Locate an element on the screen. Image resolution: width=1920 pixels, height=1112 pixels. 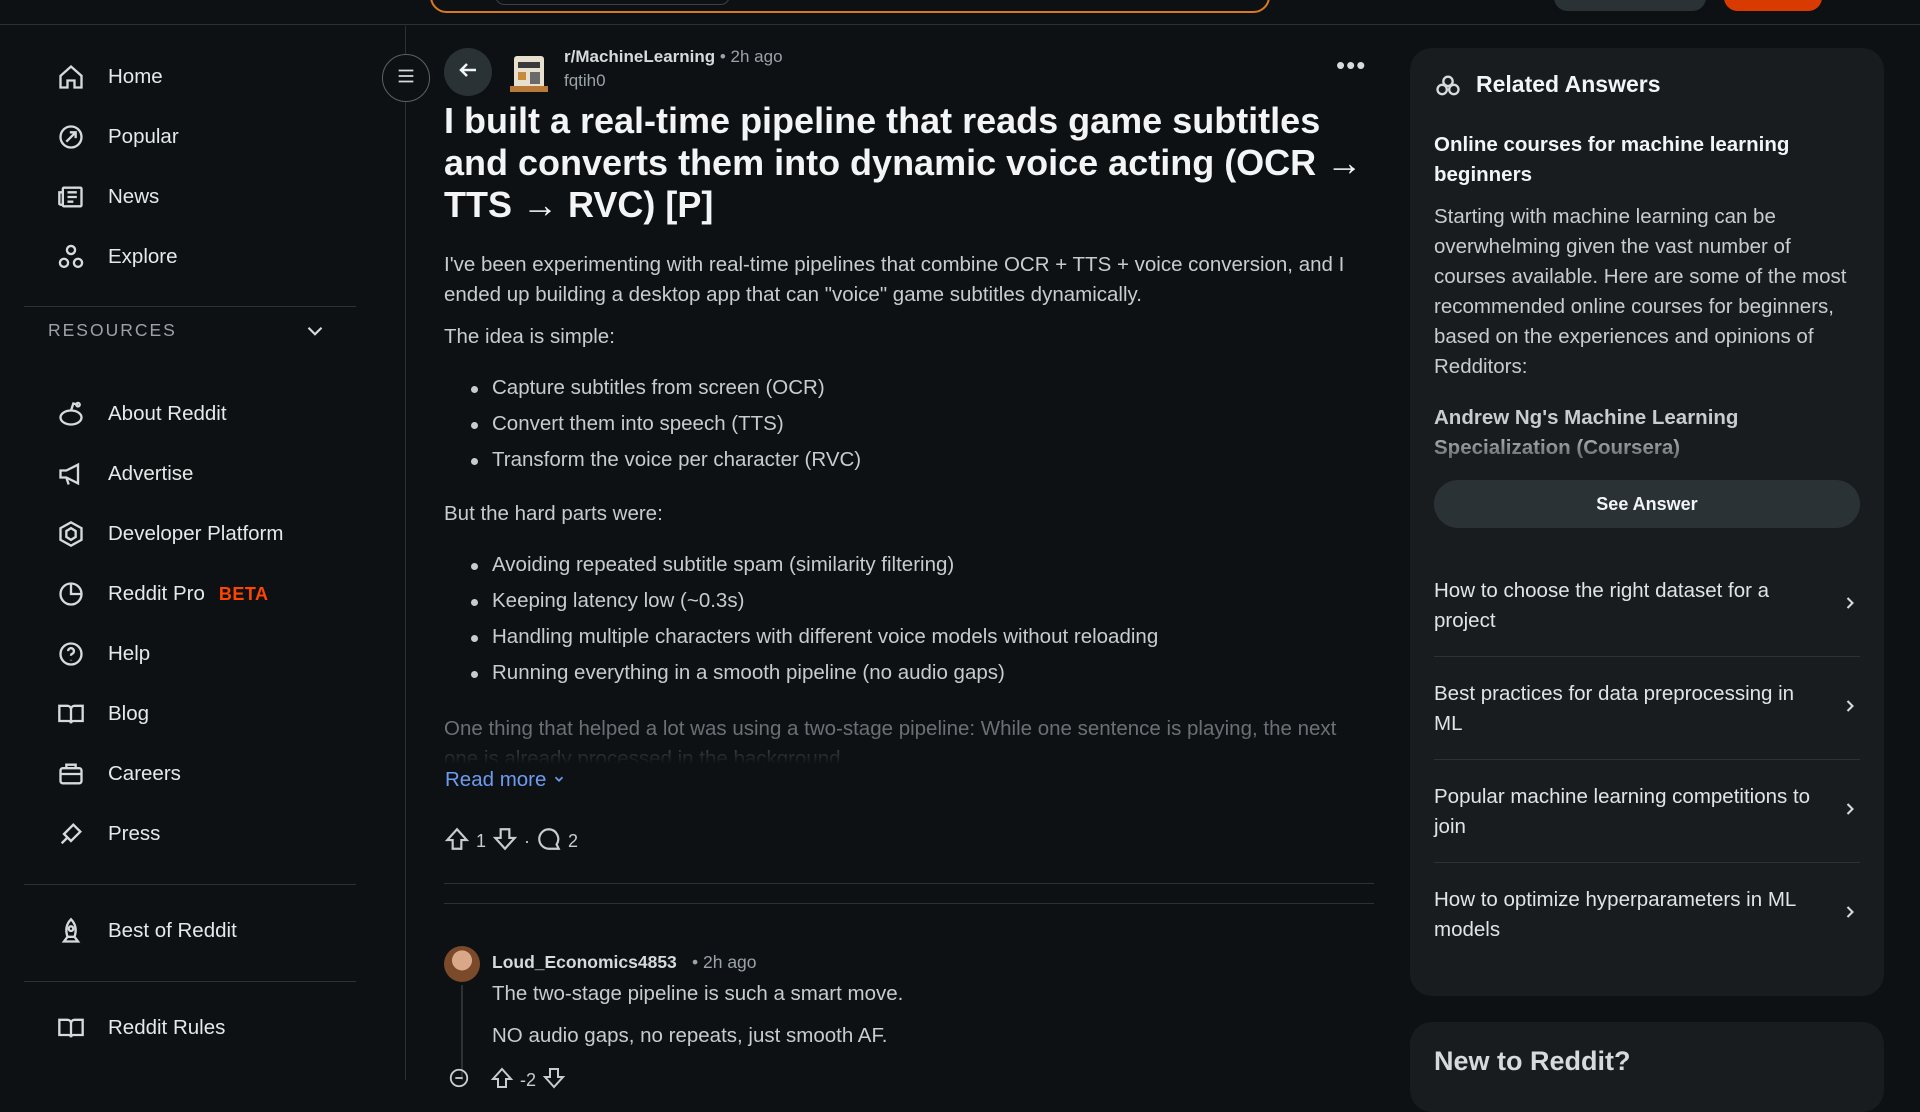
vote-count: -2 is located at coordinates (528, 1080).